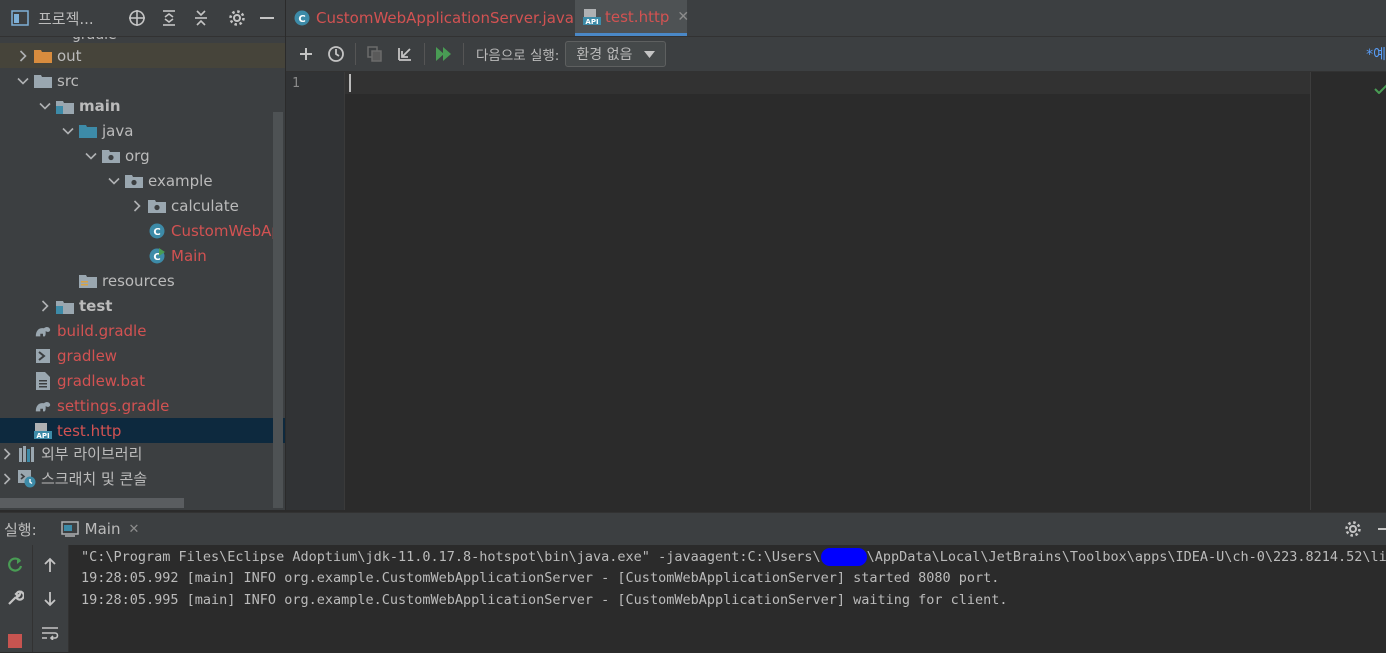  I want to click on project-horizontal-scrollbar, so click(92, 503).